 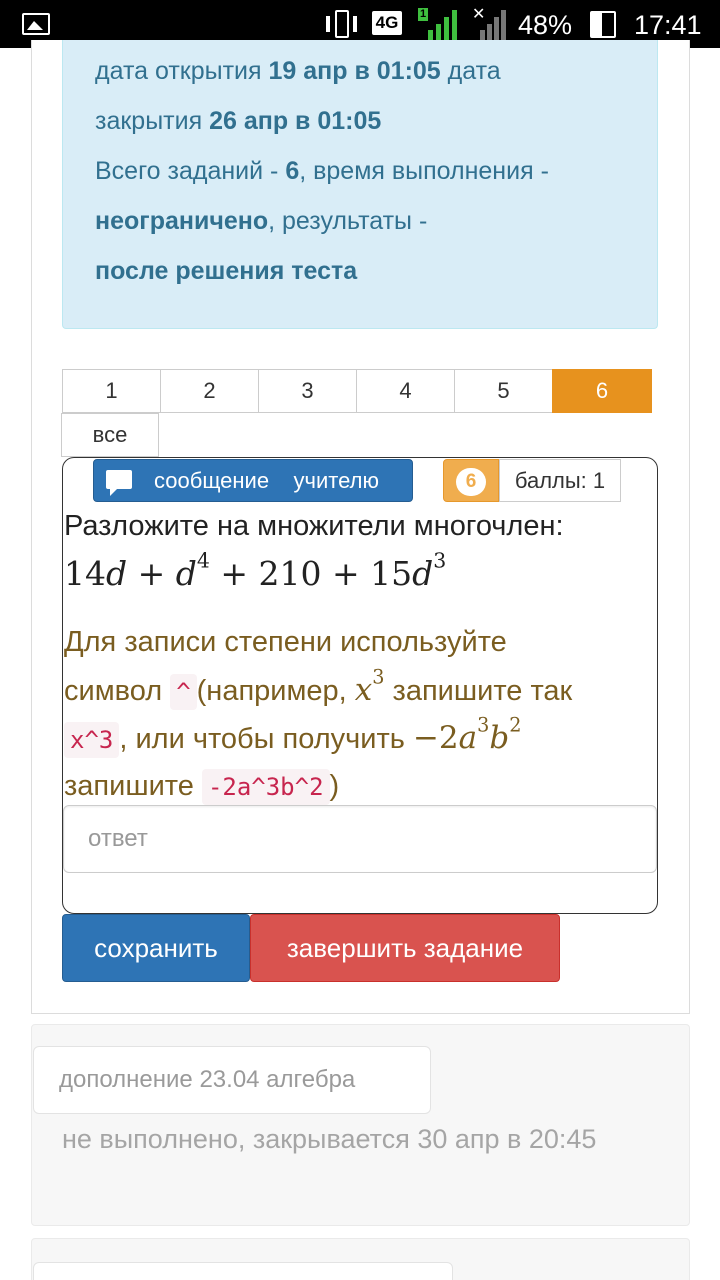 What do you see at coordinates (209, 391) in the screenshot?
I see `page-2: 2` at bounding box center [209, 391].